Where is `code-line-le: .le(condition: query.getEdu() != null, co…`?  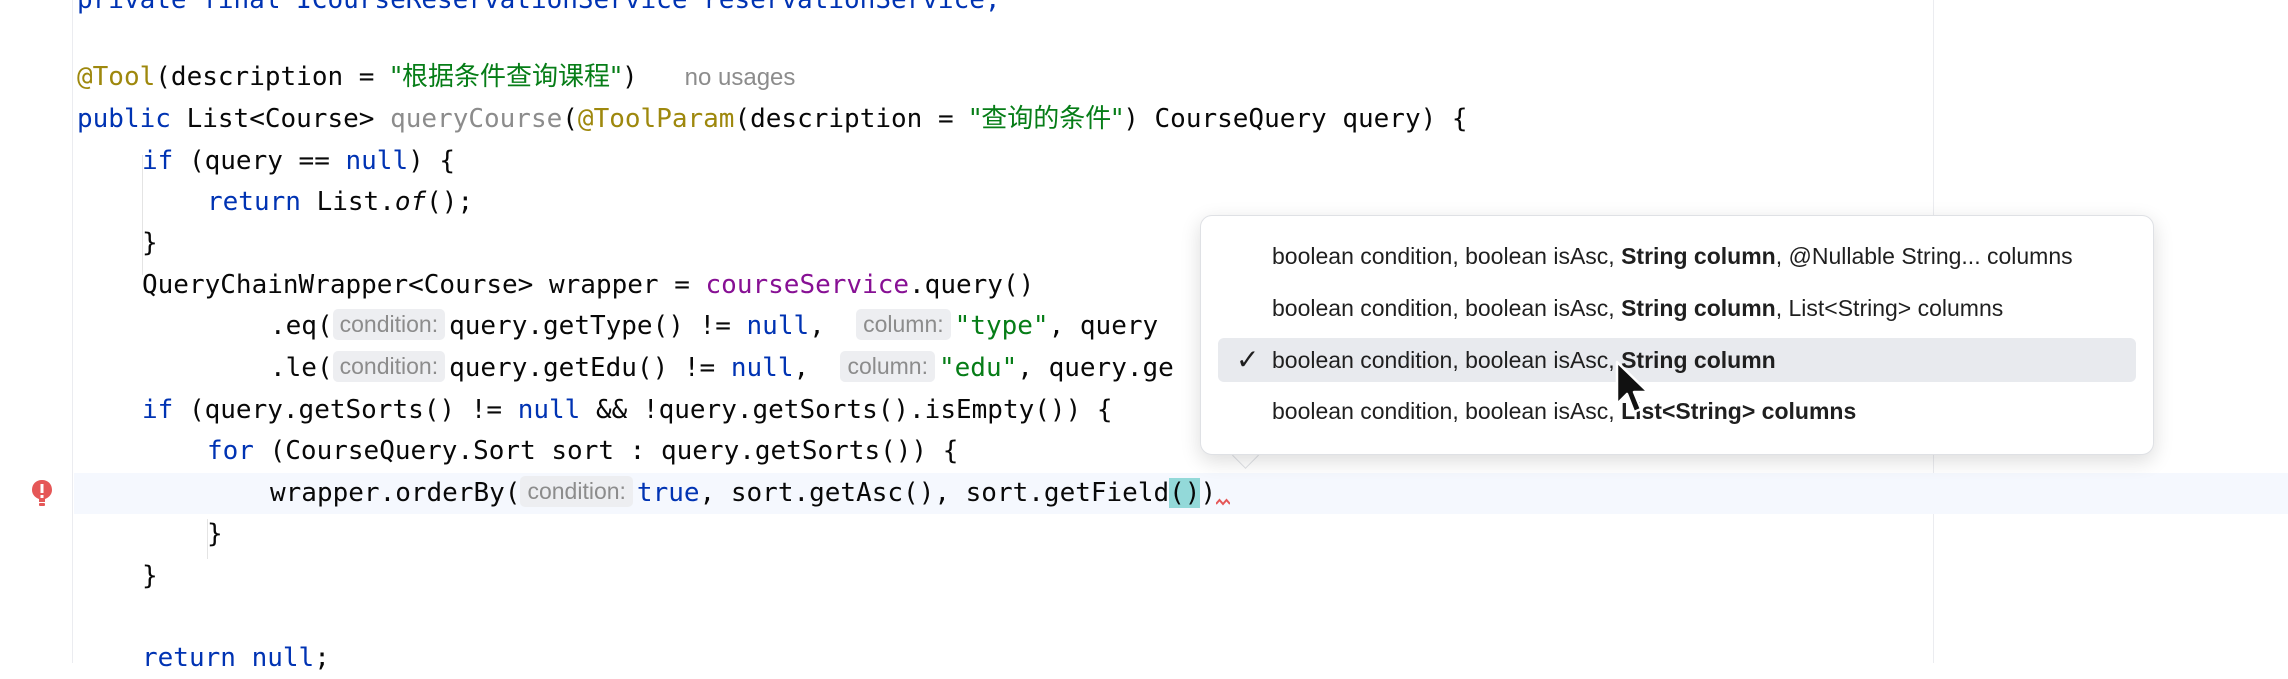 code-line-le: .le(condition: query.getEdu() != null, co… is located at coordinates (722, 368).